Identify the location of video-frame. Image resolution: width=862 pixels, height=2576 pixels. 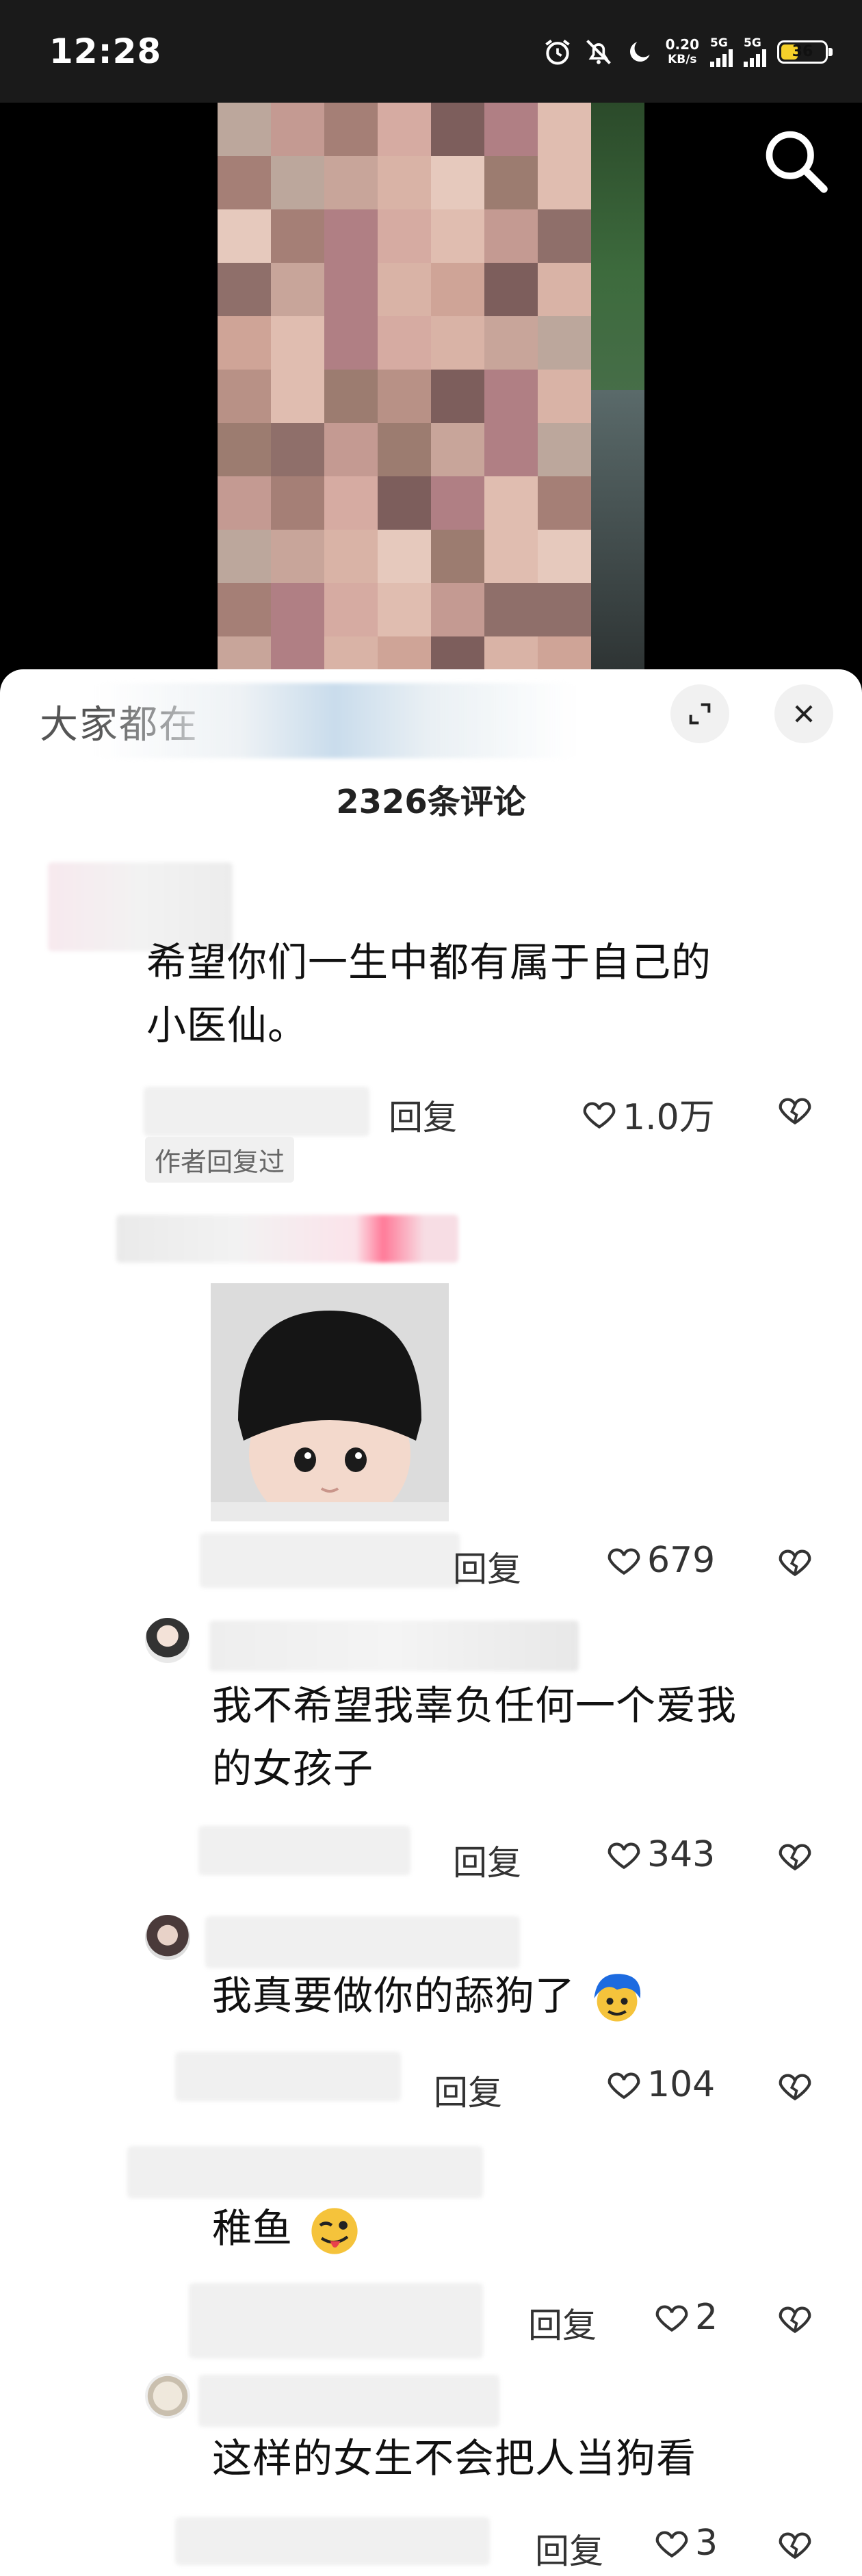
(431, 387).